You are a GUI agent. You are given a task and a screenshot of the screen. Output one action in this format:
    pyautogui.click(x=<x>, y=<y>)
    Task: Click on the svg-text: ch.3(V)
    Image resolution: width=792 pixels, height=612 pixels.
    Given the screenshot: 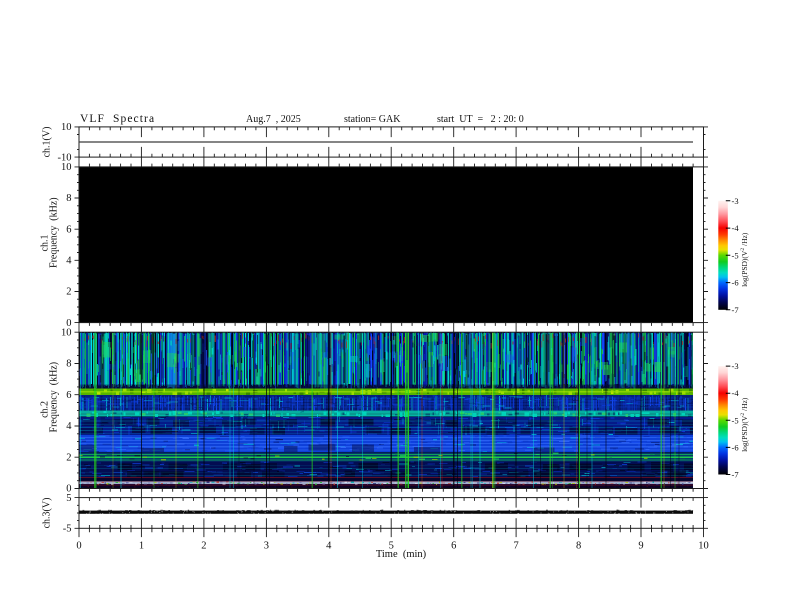 What is the action you would take?
    pyautogui.click(x=47, y=513)
    